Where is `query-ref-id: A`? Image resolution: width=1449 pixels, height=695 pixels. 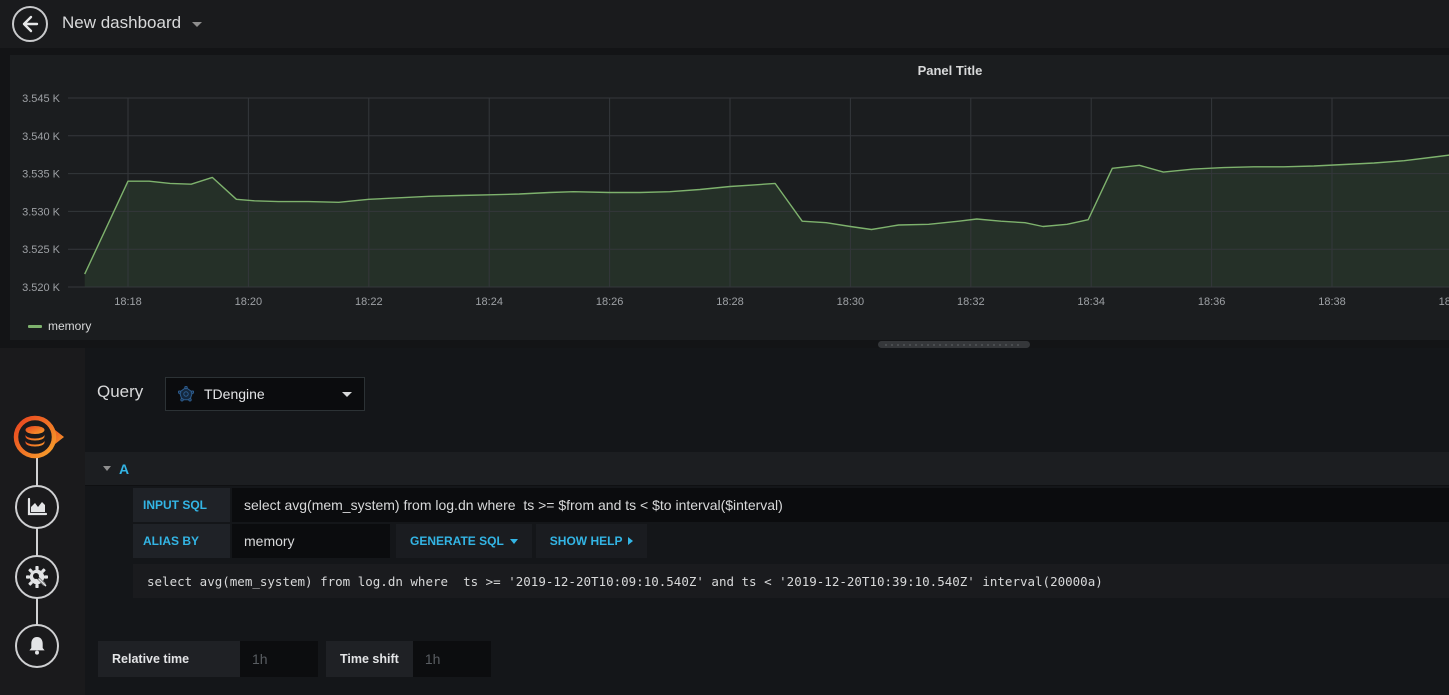
query-ref-id: A is located at coordinates (124, 468).